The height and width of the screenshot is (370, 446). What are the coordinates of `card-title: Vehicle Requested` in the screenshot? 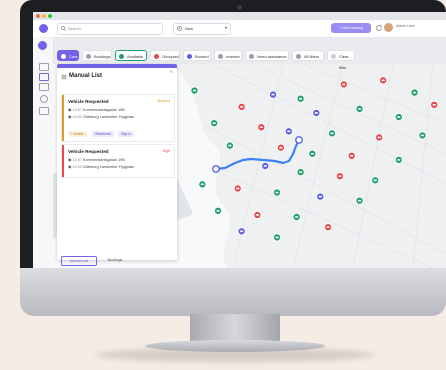 It's located at (88, 101).